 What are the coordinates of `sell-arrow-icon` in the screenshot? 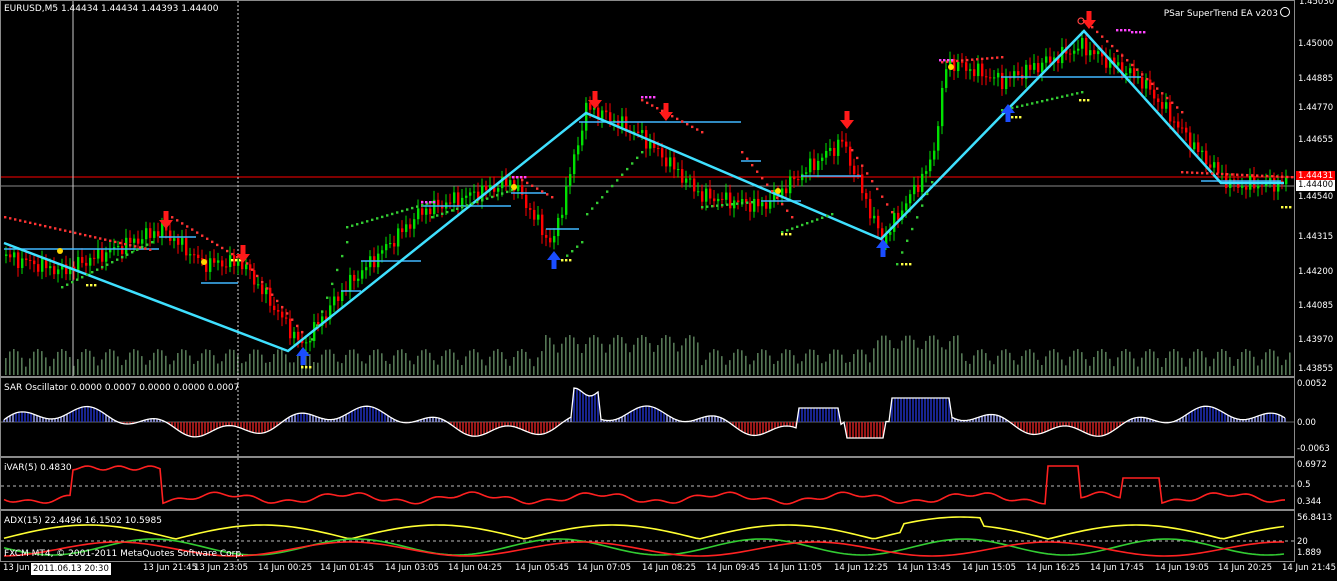 It's located at (666, 112).